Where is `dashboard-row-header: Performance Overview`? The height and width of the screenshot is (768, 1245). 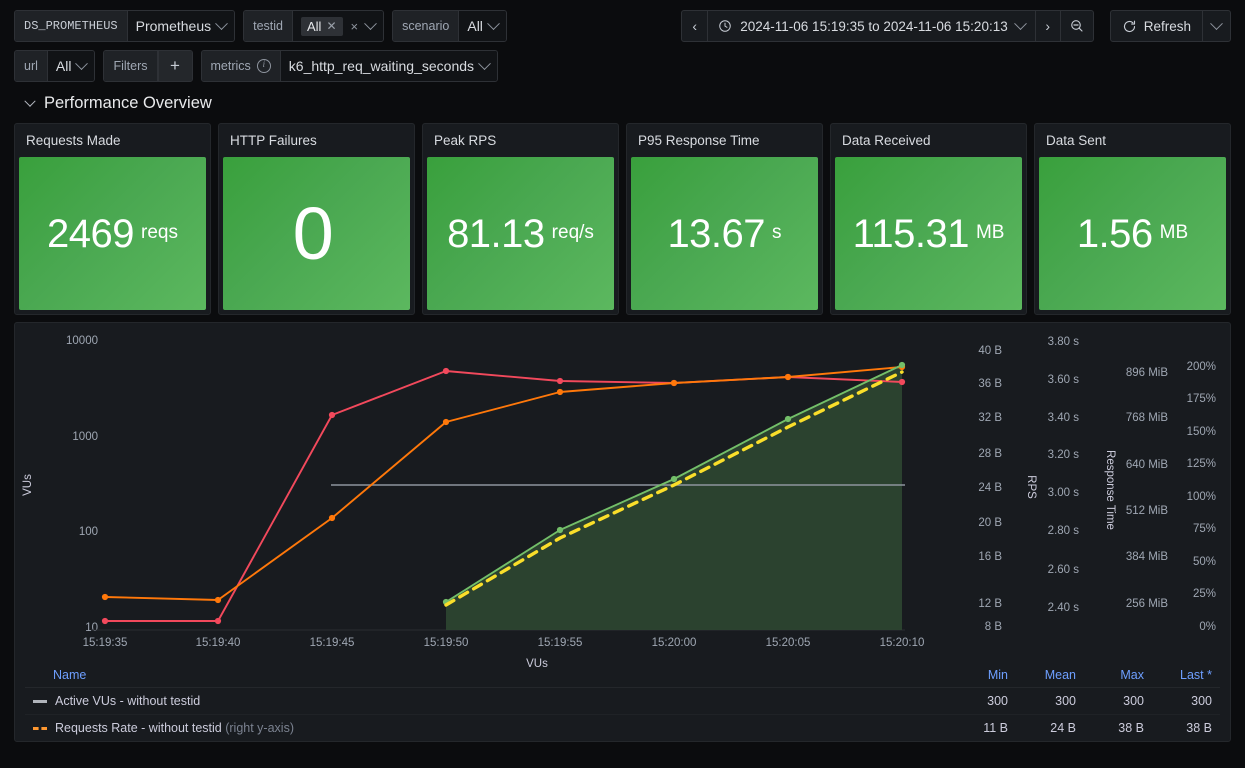
dashboard-row-header: Performance Overview is located at coordinates (622, 104).